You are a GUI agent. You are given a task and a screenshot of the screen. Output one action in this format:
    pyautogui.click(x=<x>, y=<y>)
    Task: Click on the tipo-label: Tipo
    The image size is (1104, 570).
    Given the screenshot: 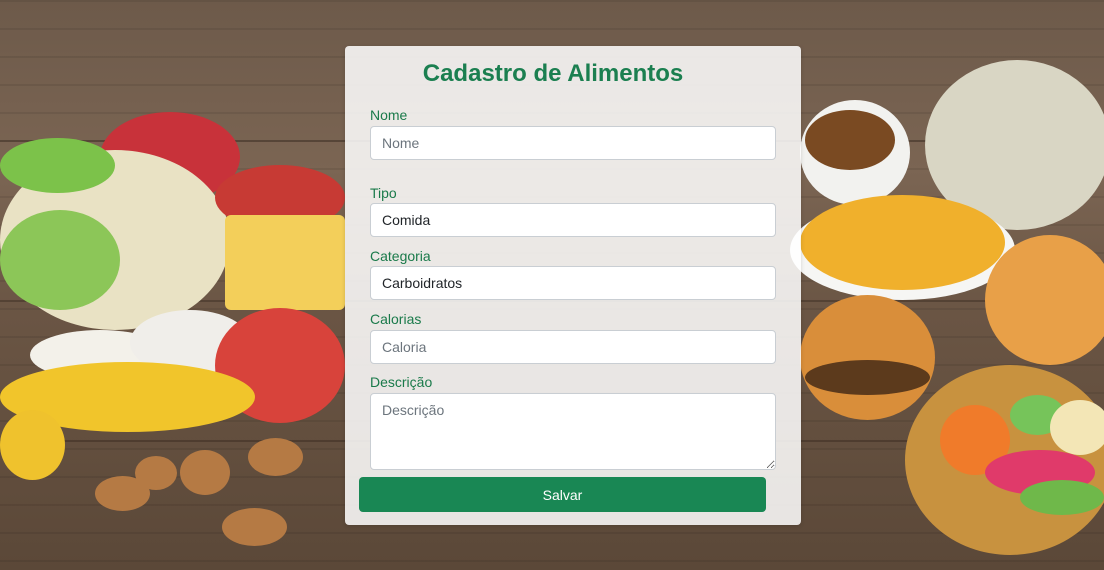 What is the action you would take?
    pyautogui.click(x=383, y=193)
    